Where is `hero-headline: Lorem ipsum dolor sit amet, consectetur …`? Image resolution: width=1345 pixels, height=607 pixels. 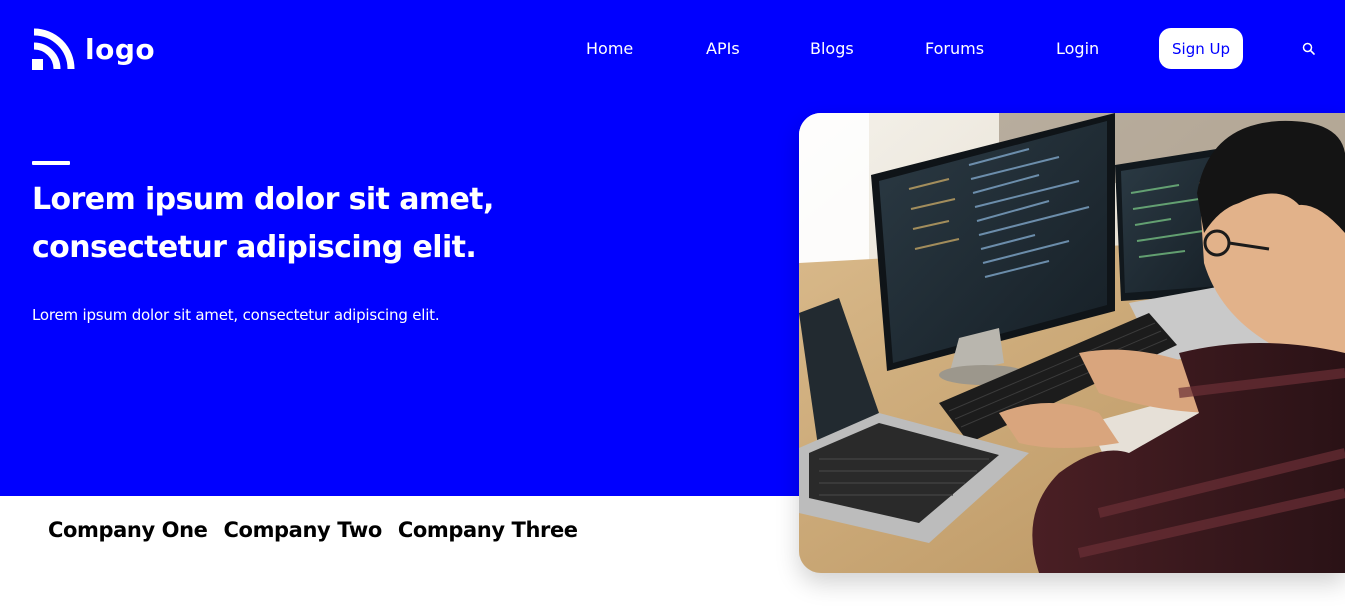 hero-headline: Lorem ipsum dolor sit amet, consectetur … is located at coordinates (292, 224).